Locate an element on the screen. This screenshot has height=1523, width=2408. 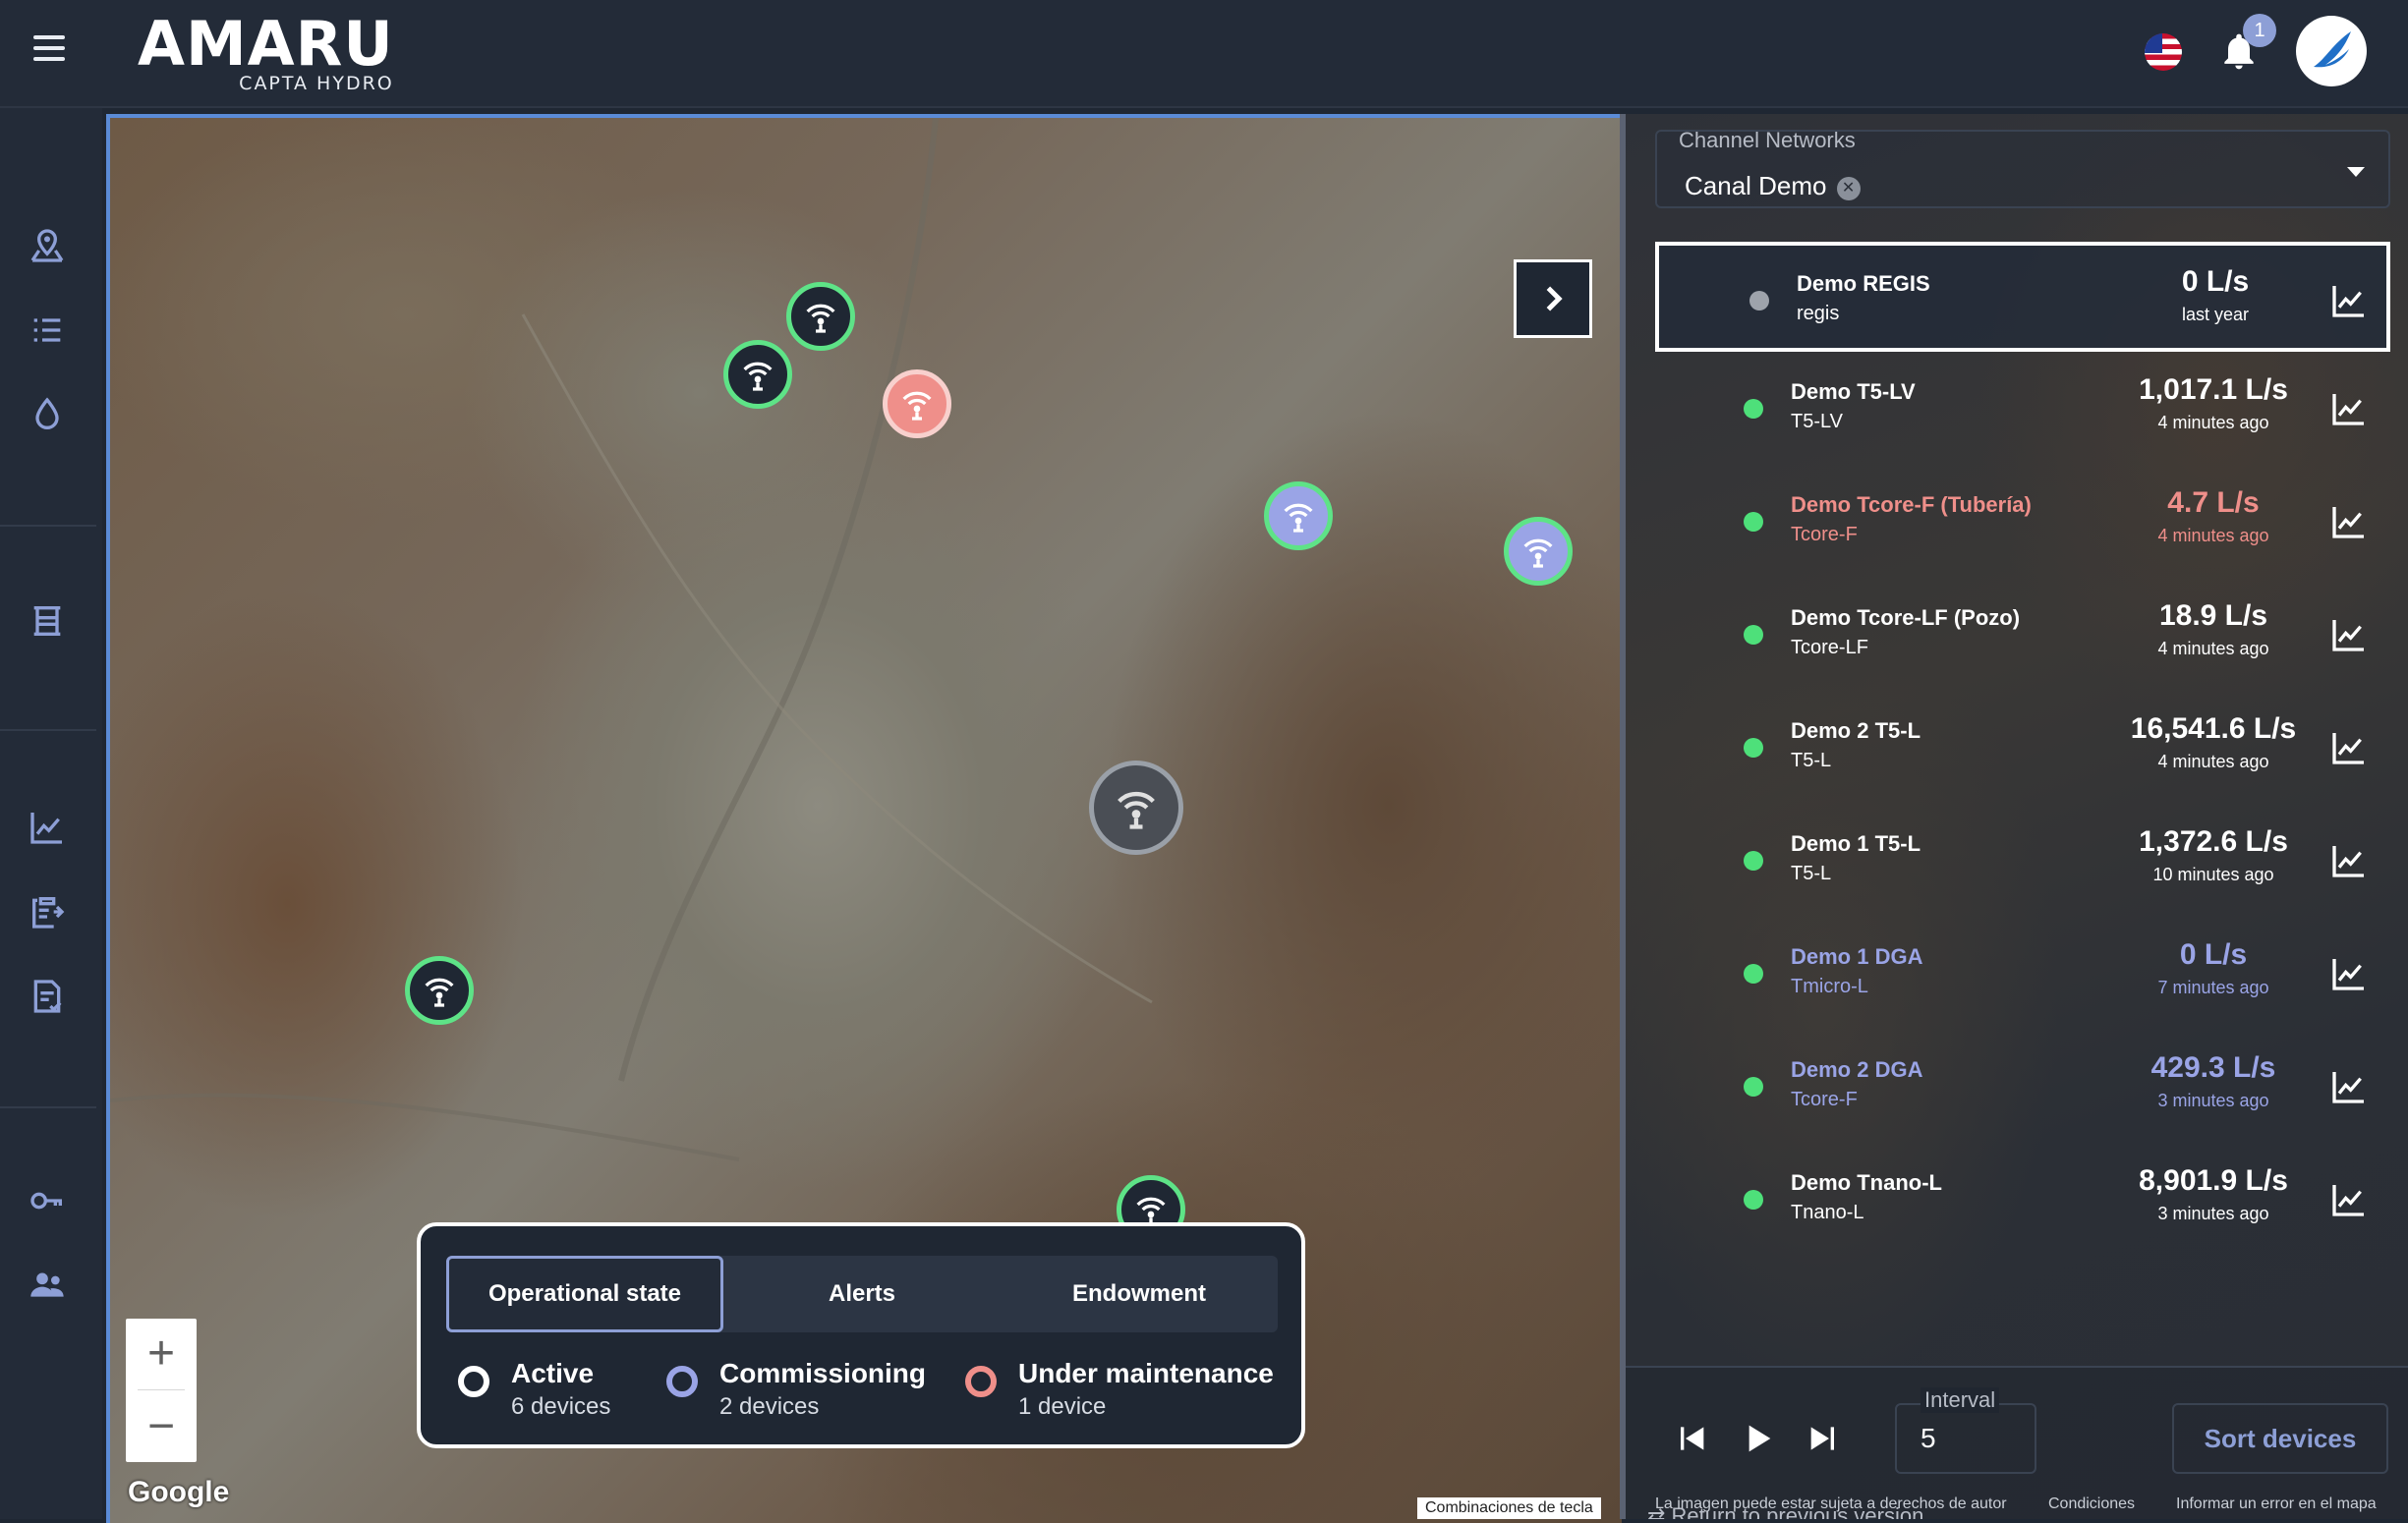
skip-next-icon is located at coordinates (1824, 1438).